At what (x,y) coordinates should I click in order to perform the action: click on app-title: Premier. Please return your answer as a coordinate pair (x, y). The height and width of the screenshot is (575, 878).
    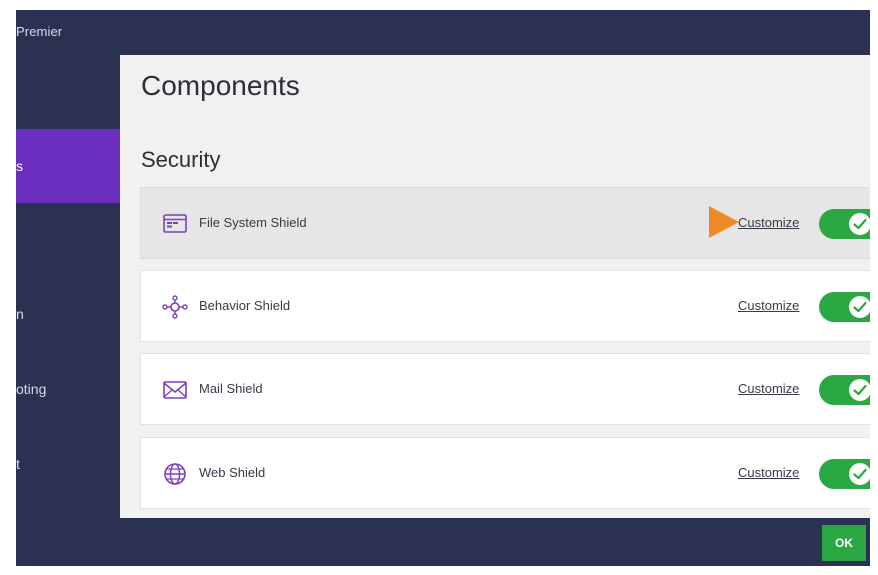
    Looking at the image, I should click on (39, 31).